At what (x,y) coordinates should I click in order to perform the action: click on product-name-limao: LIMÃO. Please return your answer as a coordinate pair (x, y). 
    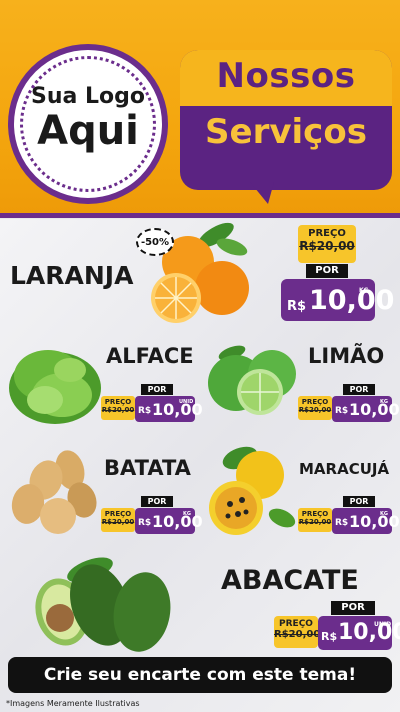
    Looking at the image, I should click on (346, 356).